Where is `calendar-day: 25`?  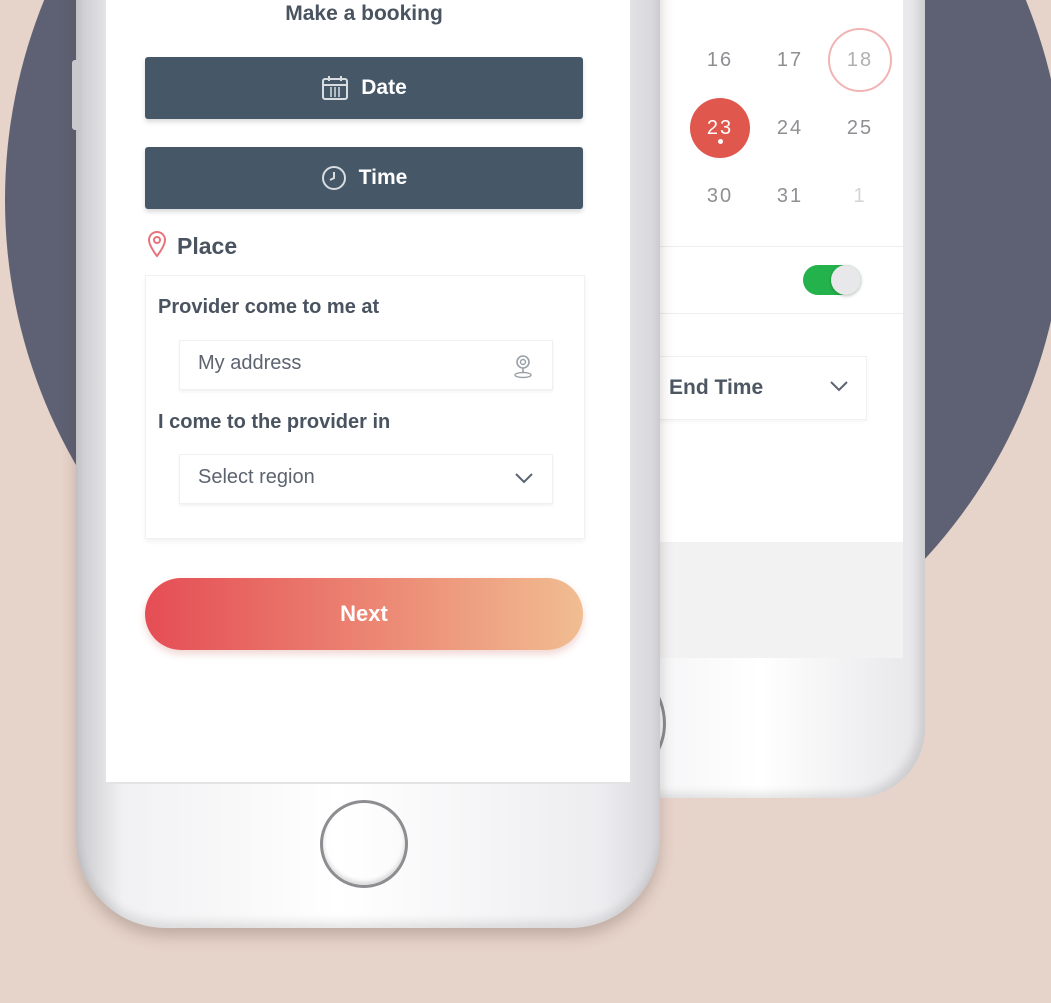 calendar-day: 25 is located at coordinates (860, 128).